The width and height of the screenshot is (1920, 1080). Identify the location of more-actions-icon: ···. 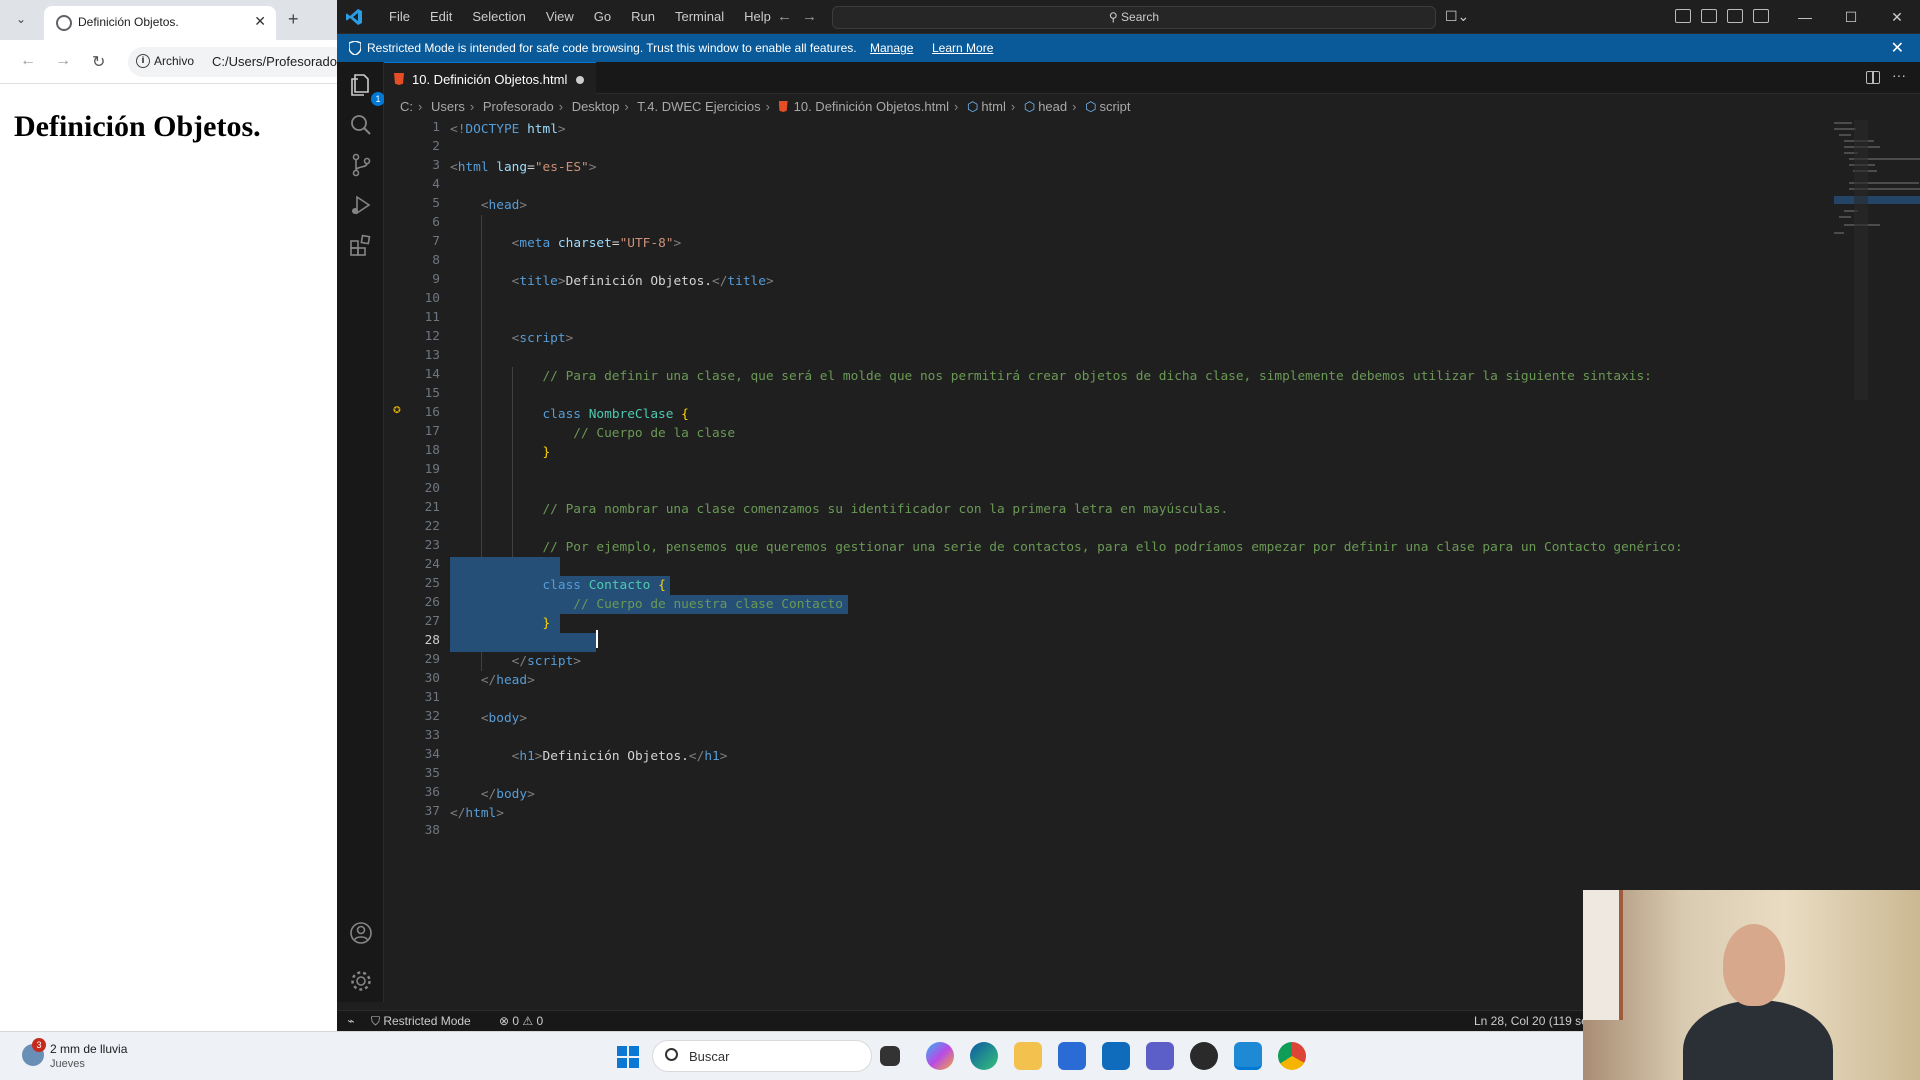
(1899, 75).